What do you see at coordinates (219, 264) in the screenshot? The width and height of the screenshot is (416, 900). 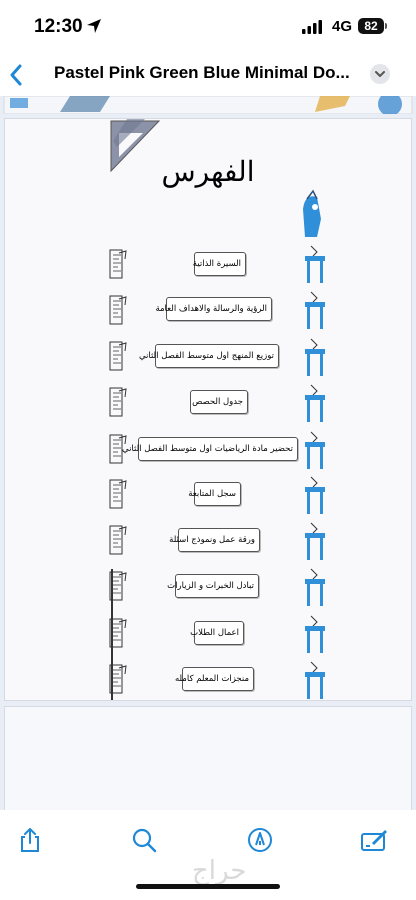 I see `index-entry: السيرة الذاتية` at bounding box center [219, 264].